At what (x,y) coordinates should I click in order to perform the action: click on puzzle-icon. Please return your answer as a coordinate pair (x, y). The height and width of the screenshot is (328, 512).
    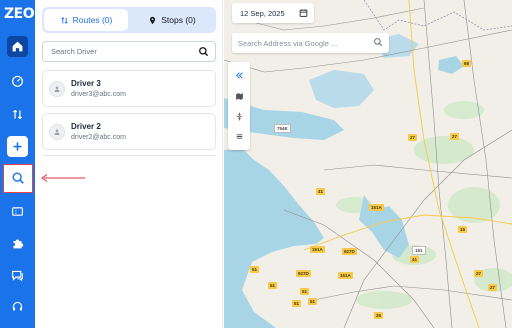
    Looking at the image, I should click on (18, 244).